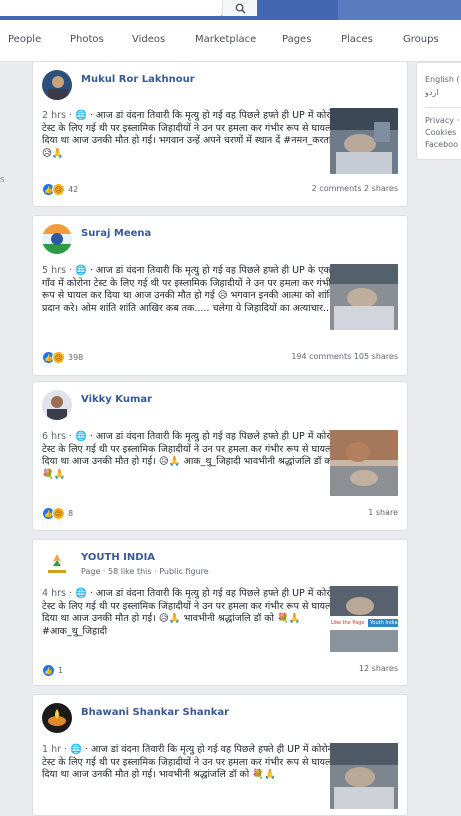 The width and height of the screenshot is (461, 816). I want to click on left-column-fragment: s, so click(2, 180).